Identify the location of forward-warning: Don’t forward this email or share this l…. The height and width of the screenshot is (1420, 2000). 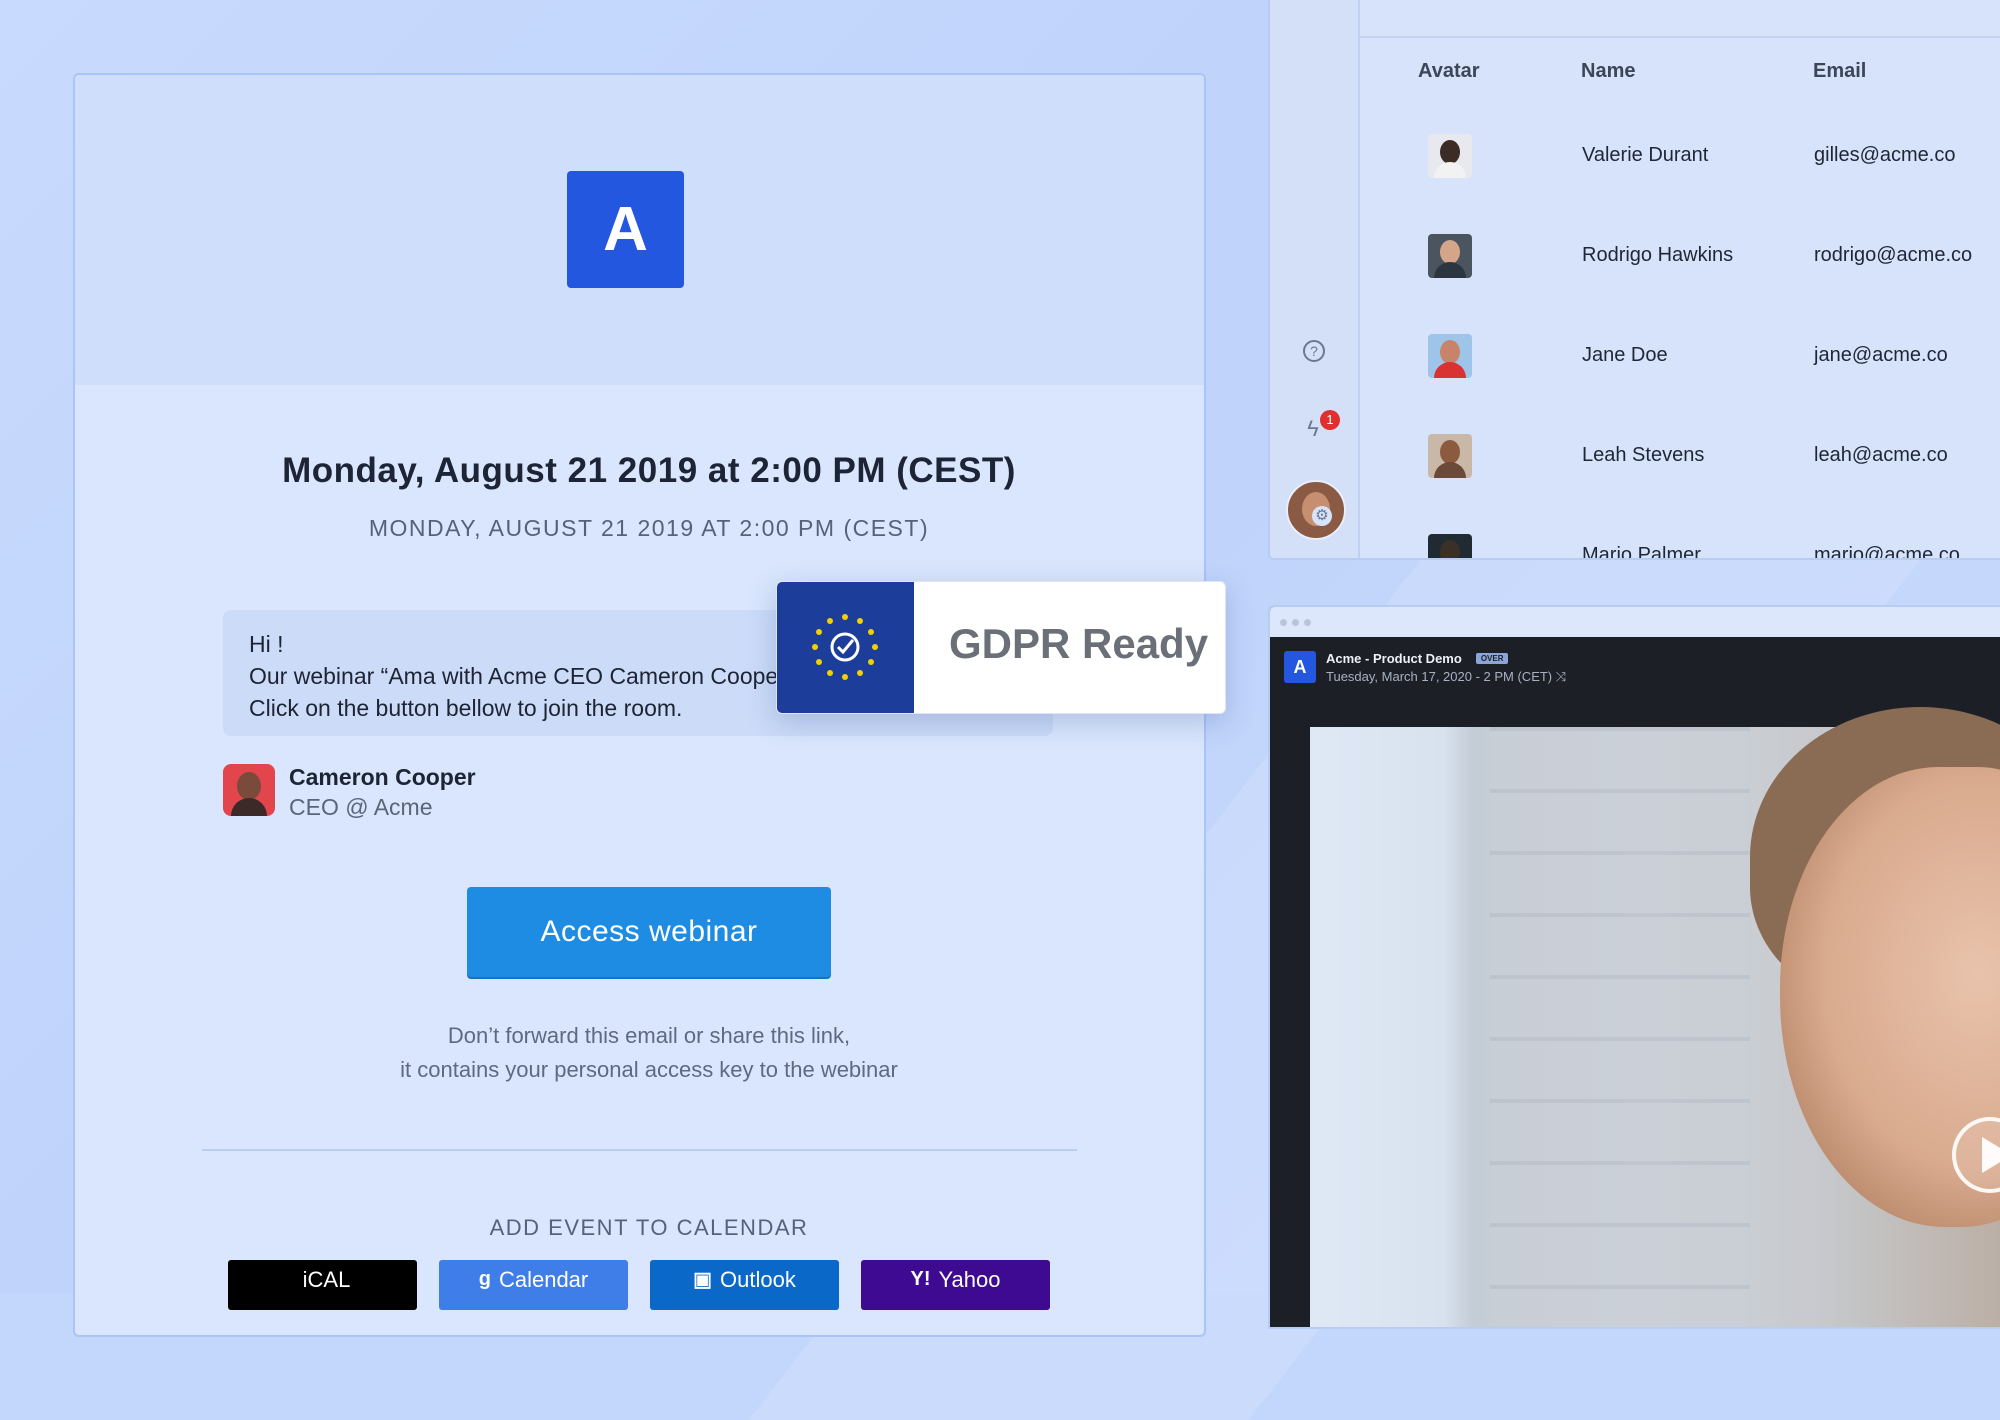
(639, 1053).